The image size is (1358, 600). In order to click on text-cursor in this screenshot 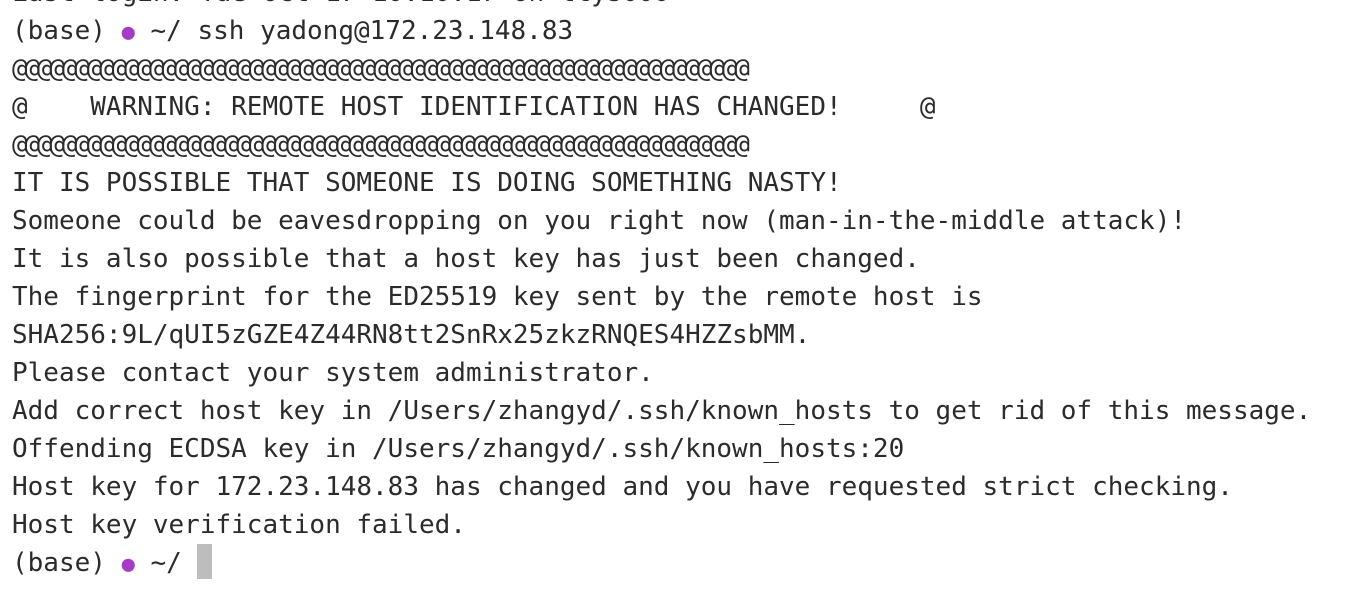, I will do `click(205, 561)`.